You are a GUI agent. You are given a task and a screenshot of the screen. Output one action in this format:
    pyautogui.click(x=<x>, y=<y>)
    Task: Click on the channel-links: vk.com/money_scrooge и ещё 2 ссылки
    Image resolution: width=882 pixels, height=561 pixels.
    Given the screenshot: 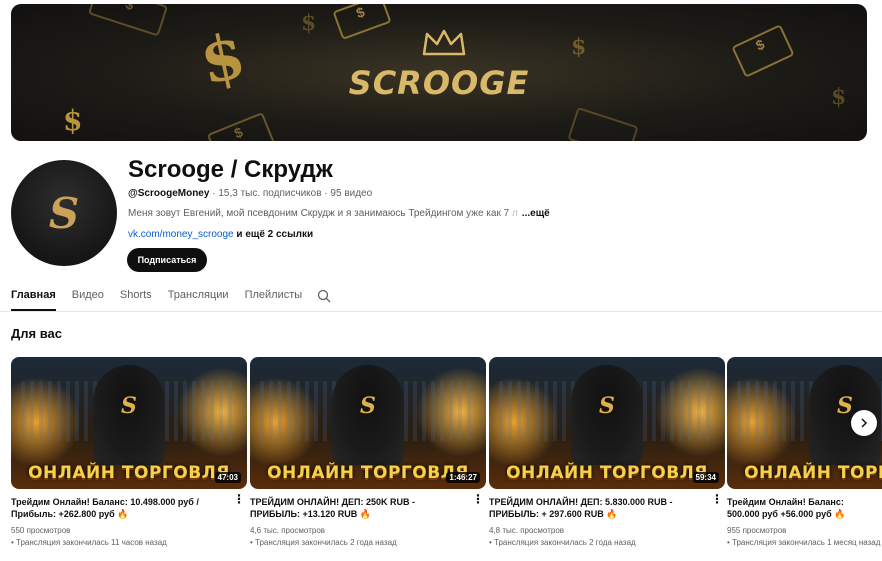 What is the action you would take?
    pyautogui.click(x=220, y=234)
    